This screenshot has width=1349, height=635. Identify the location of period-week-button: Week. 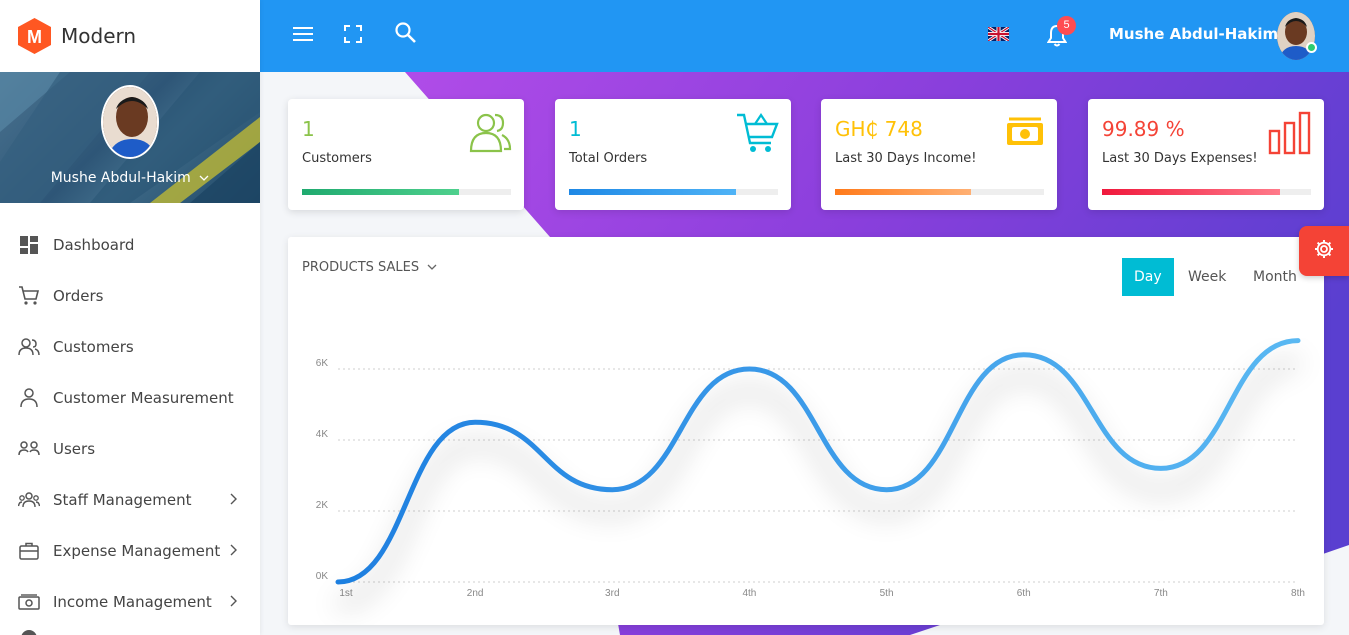
(1207, 277).